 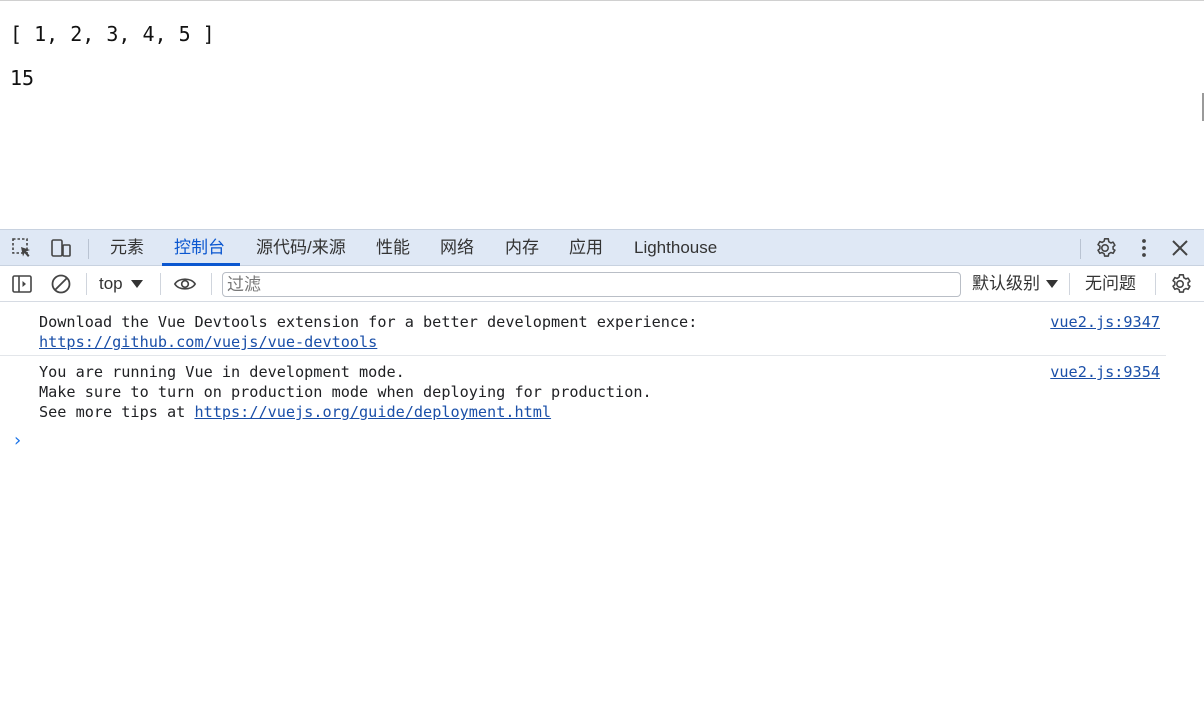 What do you see at coordinates (1180, 248) in the screenshot?
I see `close-icon` at bounding box center [1180, 248].